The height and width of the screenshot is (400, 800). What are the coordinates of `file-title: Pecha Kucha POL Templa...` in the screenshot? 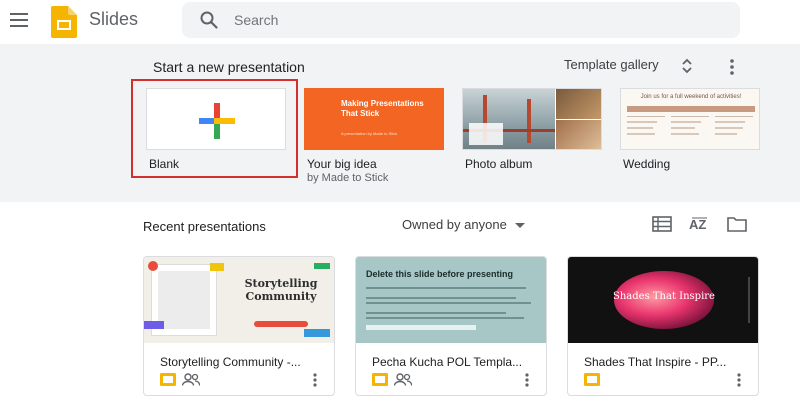 It's located at (447, 362).